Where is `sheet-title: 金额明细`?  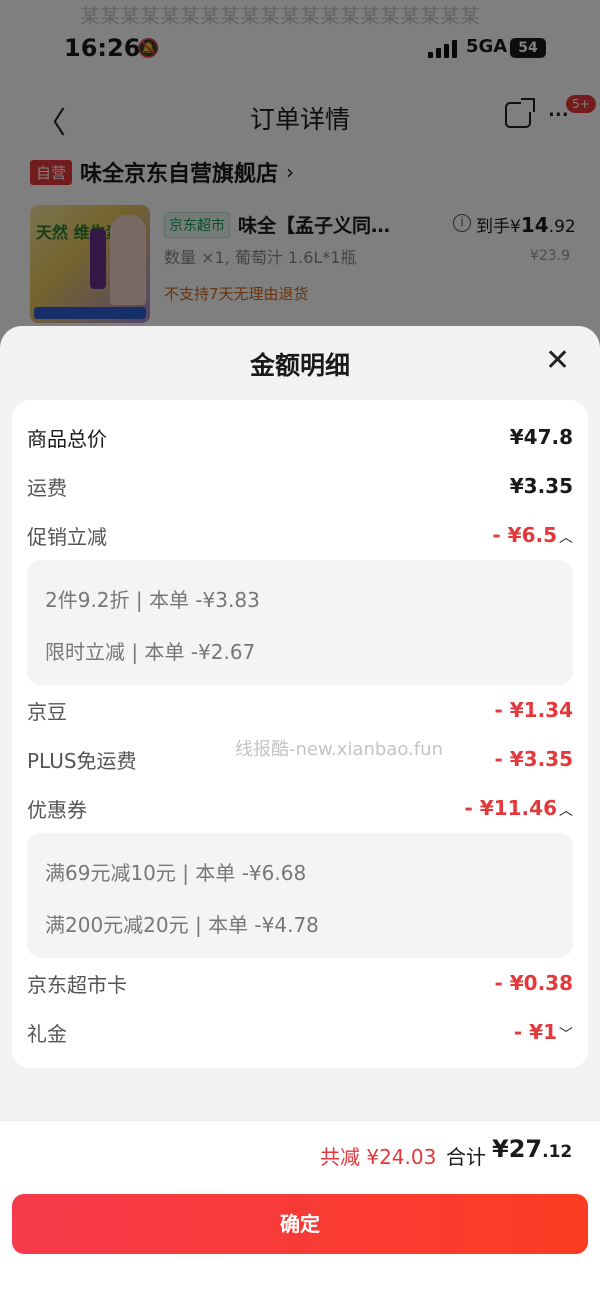
sheet-title: 金额明细 is located at coordinates (299, 365).